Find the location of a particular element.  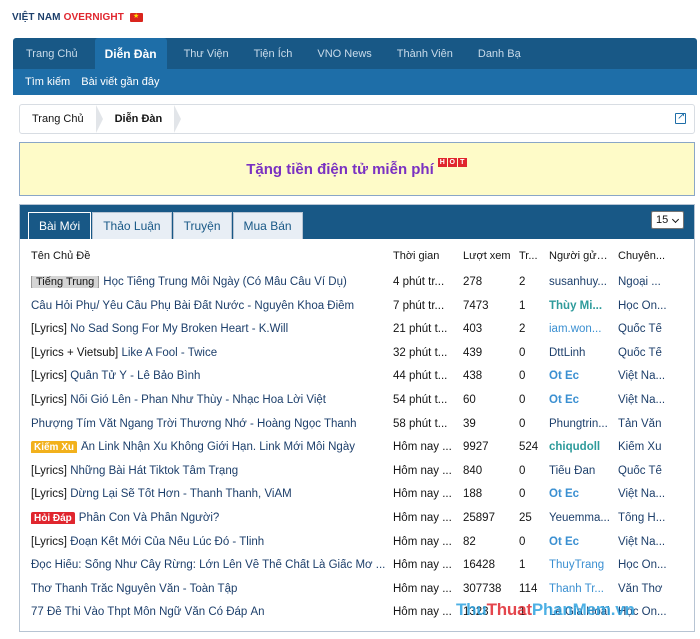

header-title: Tên Chủ Đề is located at coordinates (210, 256).